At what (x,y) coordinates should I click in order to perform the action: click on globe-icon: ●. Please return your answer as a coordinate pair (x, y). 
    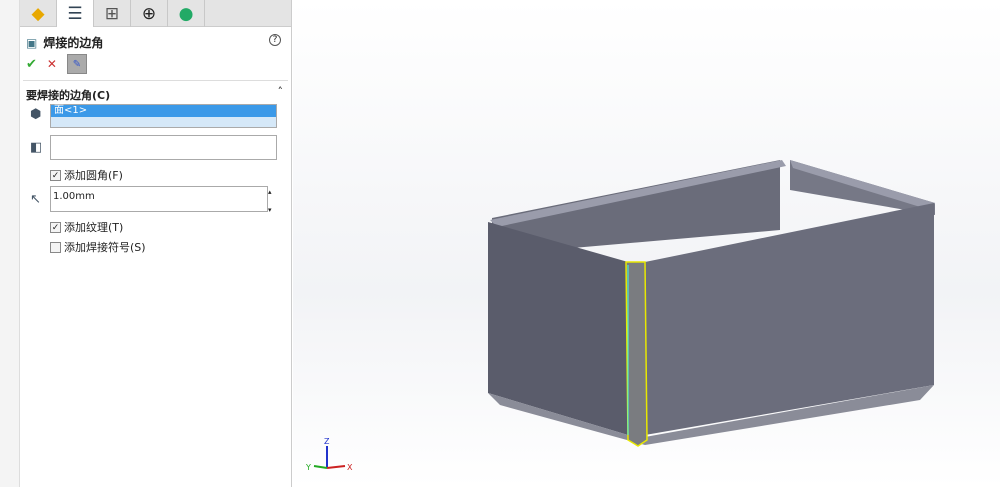
    Looking at the image, I should click on (186, 13).